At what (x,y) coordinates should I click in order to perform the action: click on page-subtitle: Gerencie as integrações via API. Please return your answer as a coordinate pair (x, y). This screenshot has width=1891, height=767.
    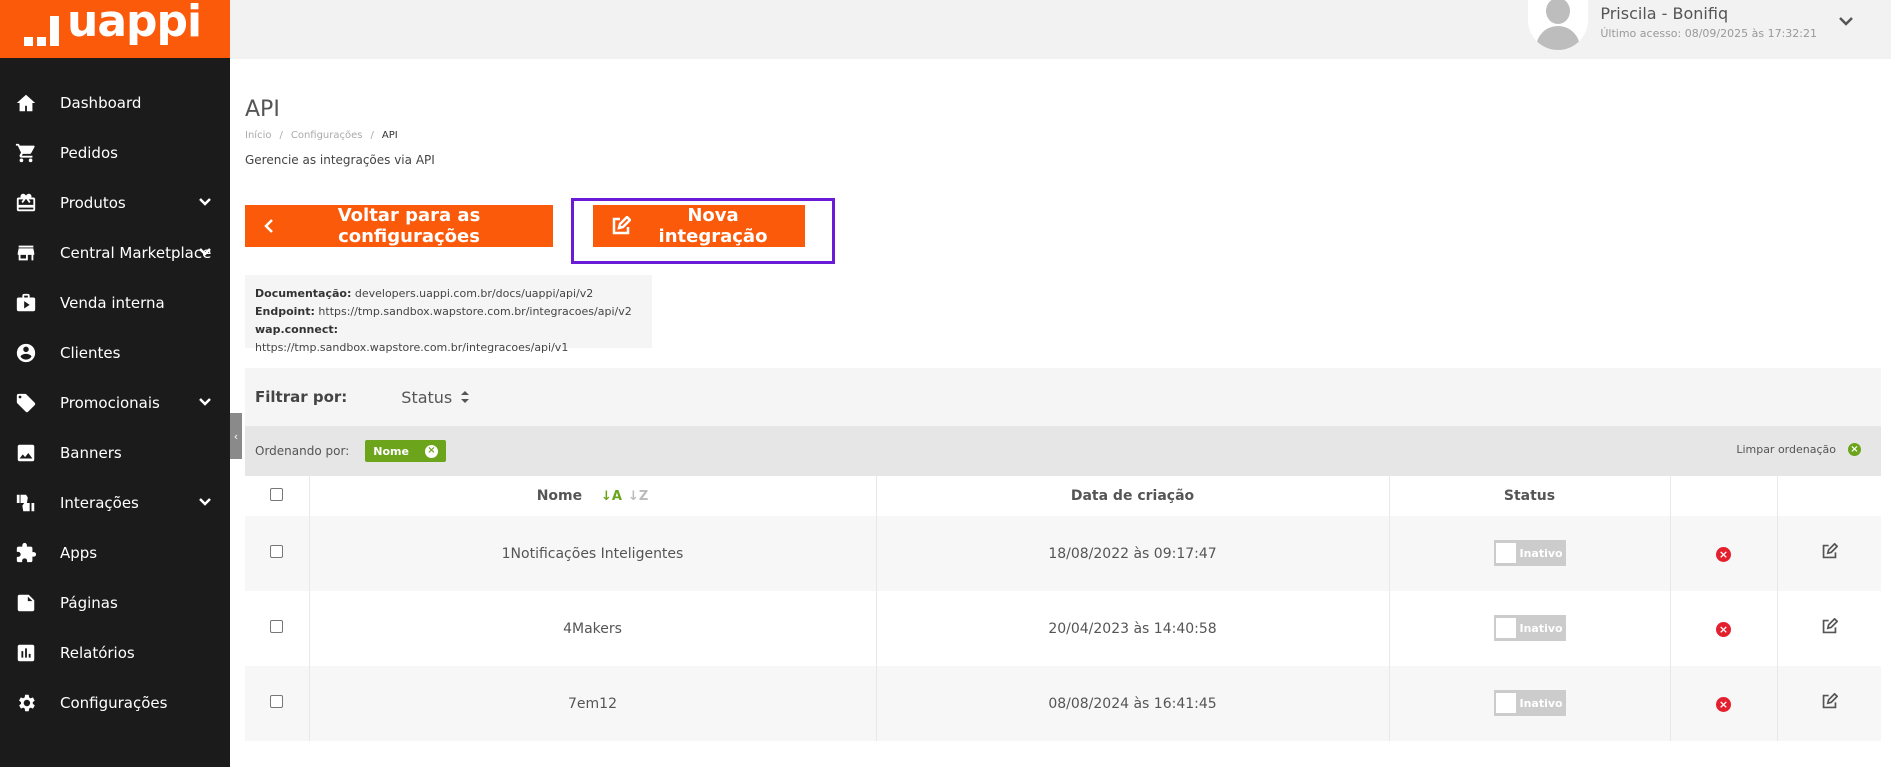
    Looking at the image, I should click on (340, 160).